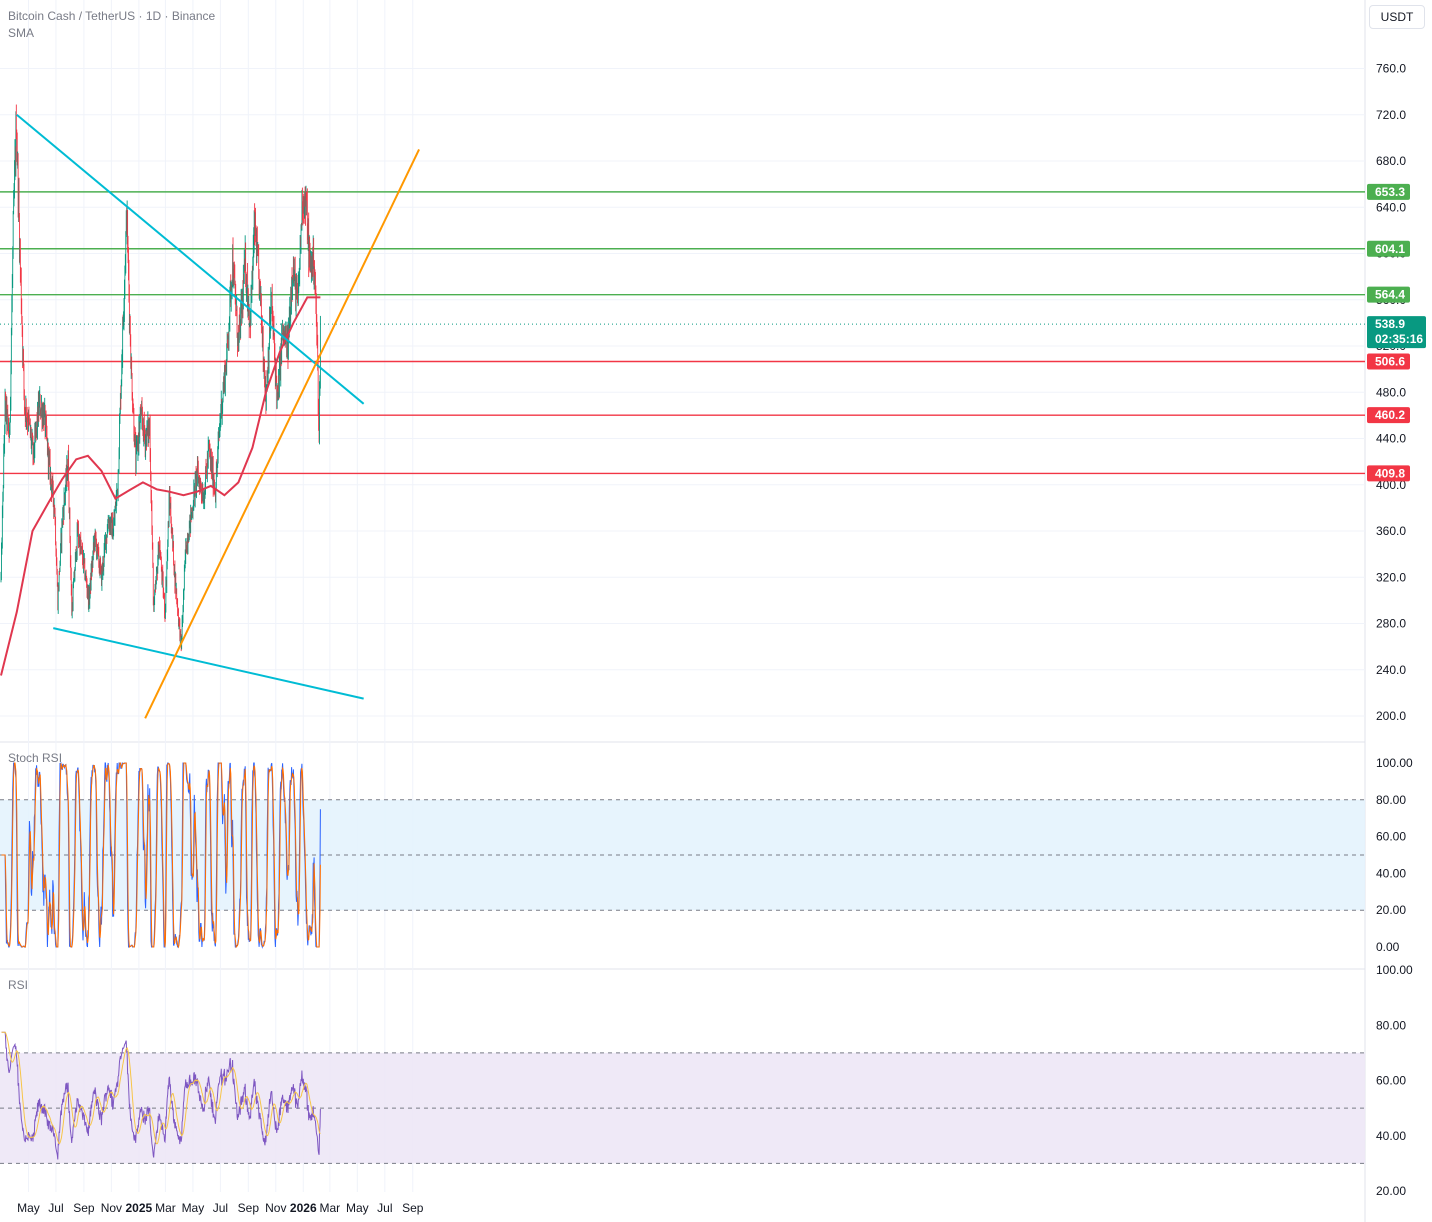  What do you see at coordinates (1391, 69) in the screenshot?
I see `y-tick-label: 760.0` at bounding box center [1391, 69].